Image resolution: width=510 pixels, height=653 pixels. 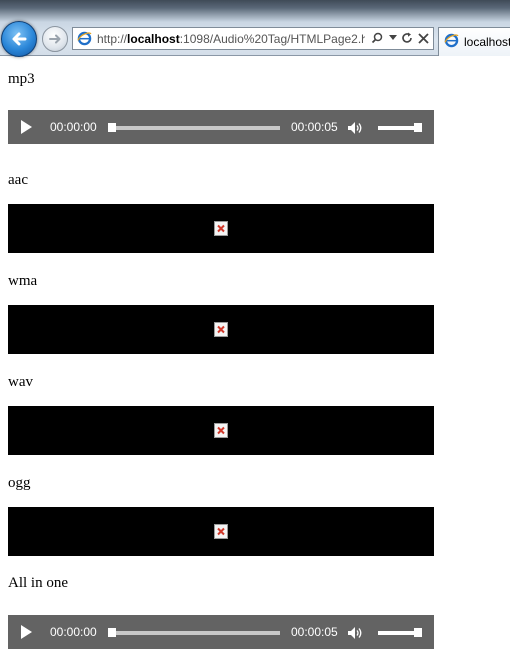 What do you see at coordinates (423, 38) in the screenshot?
I see `close-icon` at bounding box center [423, 38].